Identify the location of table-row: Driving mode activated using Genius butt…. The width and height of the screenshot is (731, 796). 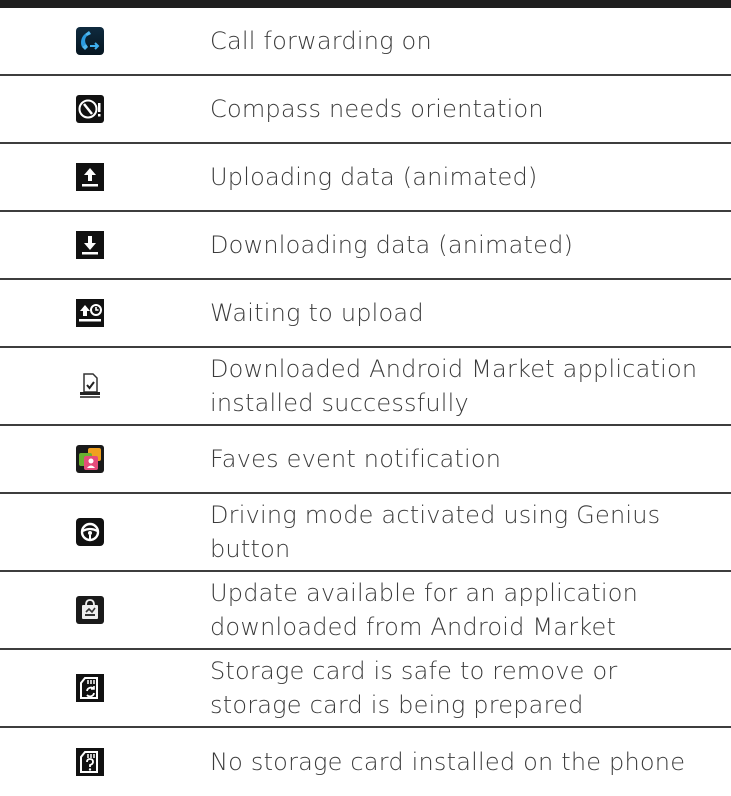
(365, 533).